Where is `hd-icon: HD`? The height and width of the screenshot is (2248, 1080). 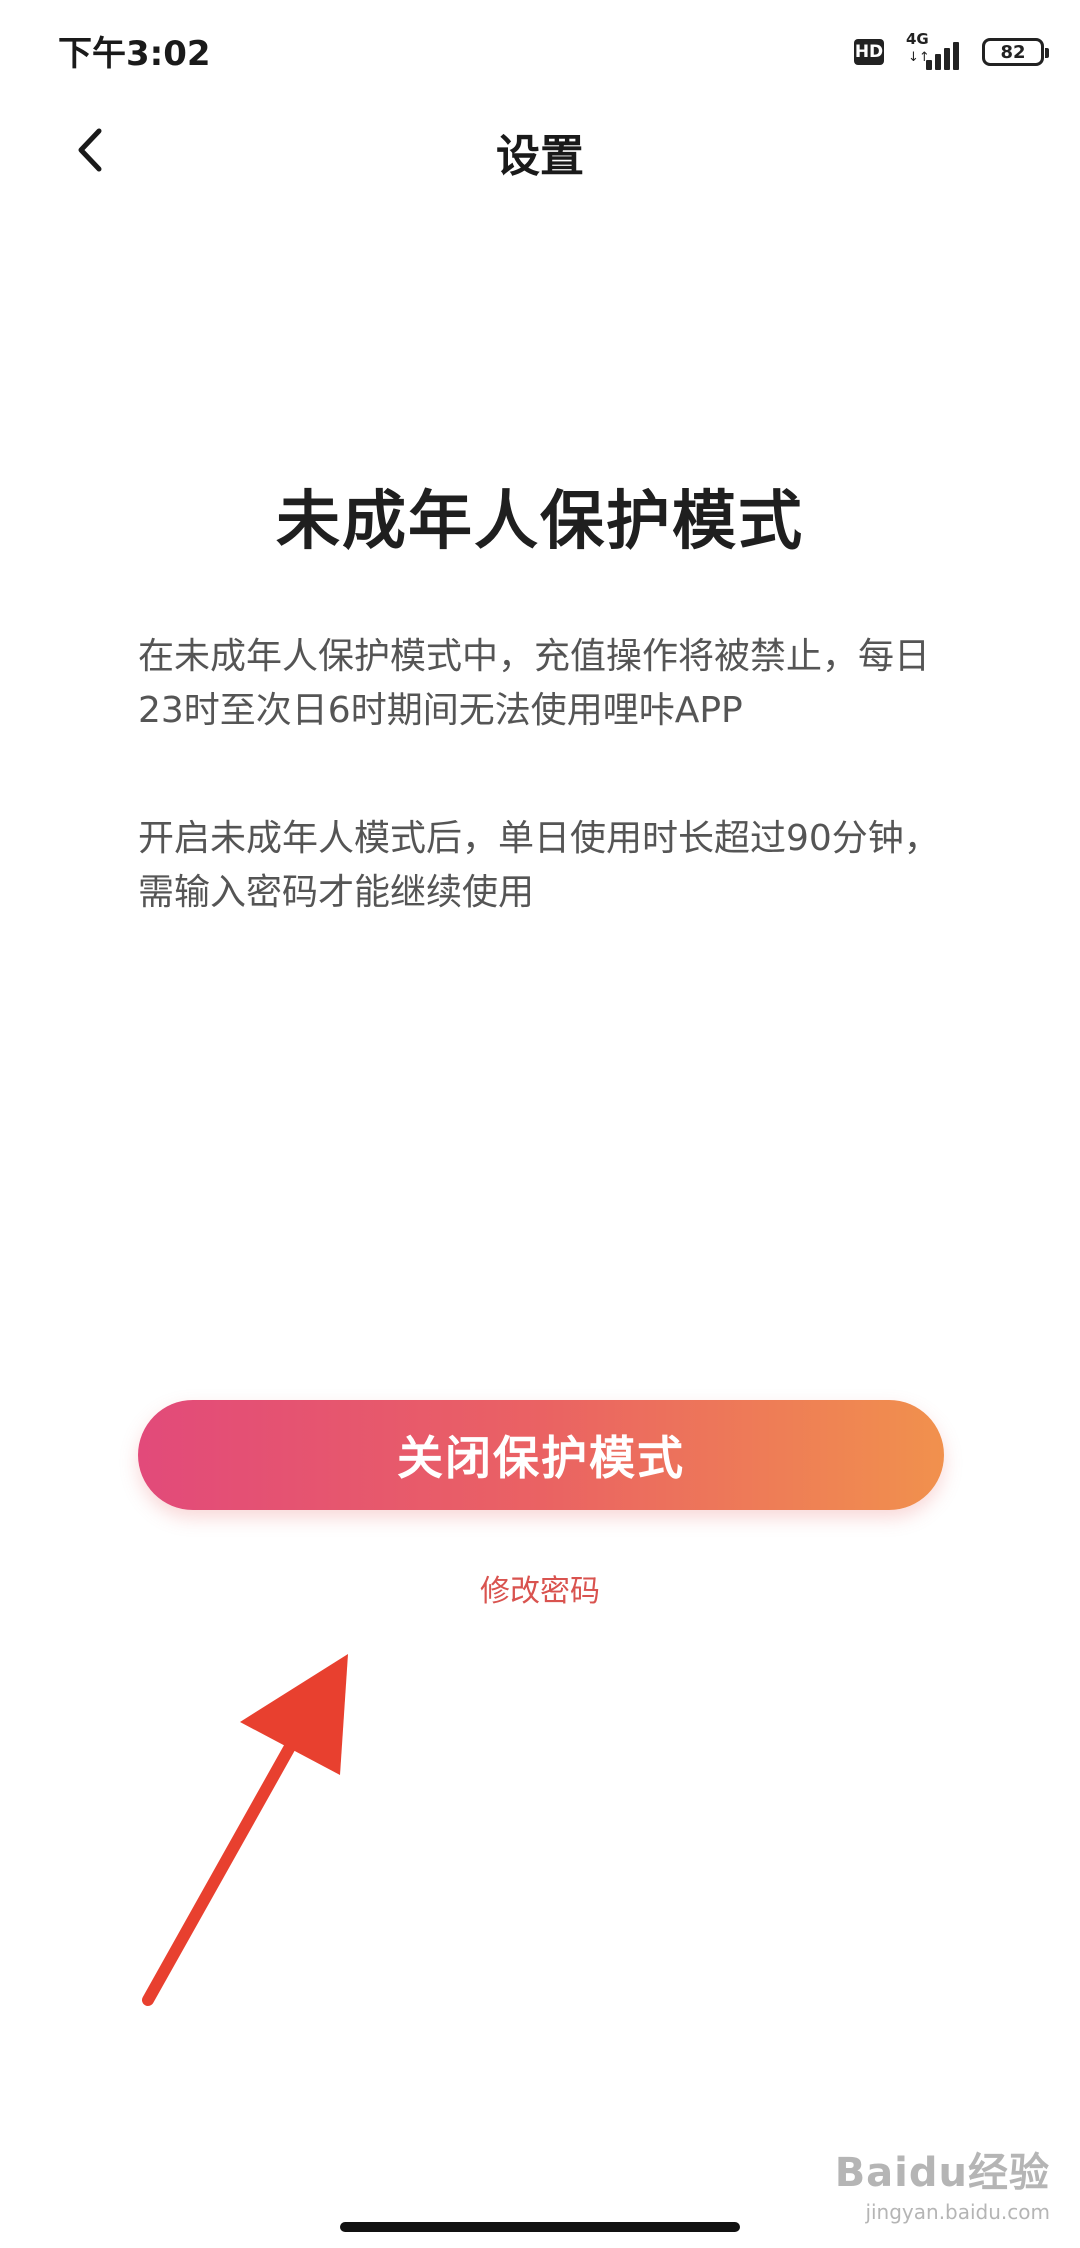 hd-icon: HD is located at coordinates (869, 52).